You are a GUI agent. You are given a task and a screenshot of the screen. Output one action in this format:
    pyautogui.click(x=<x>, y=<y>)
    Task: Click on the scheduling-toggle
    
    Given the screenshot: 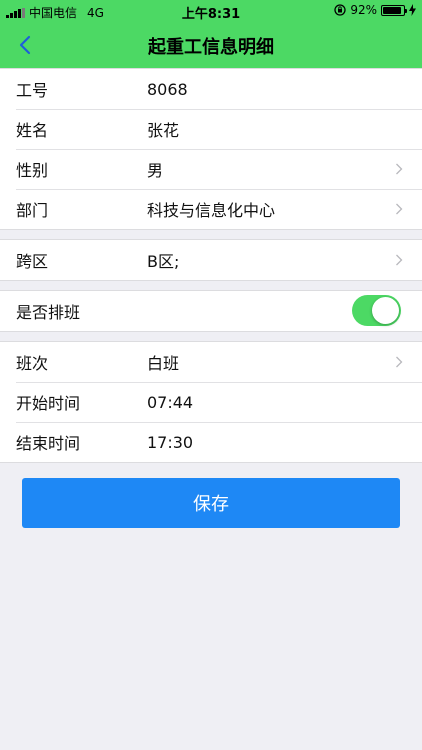 What is the action you would take?
    pyautogui.click(x=376, y=310)
    